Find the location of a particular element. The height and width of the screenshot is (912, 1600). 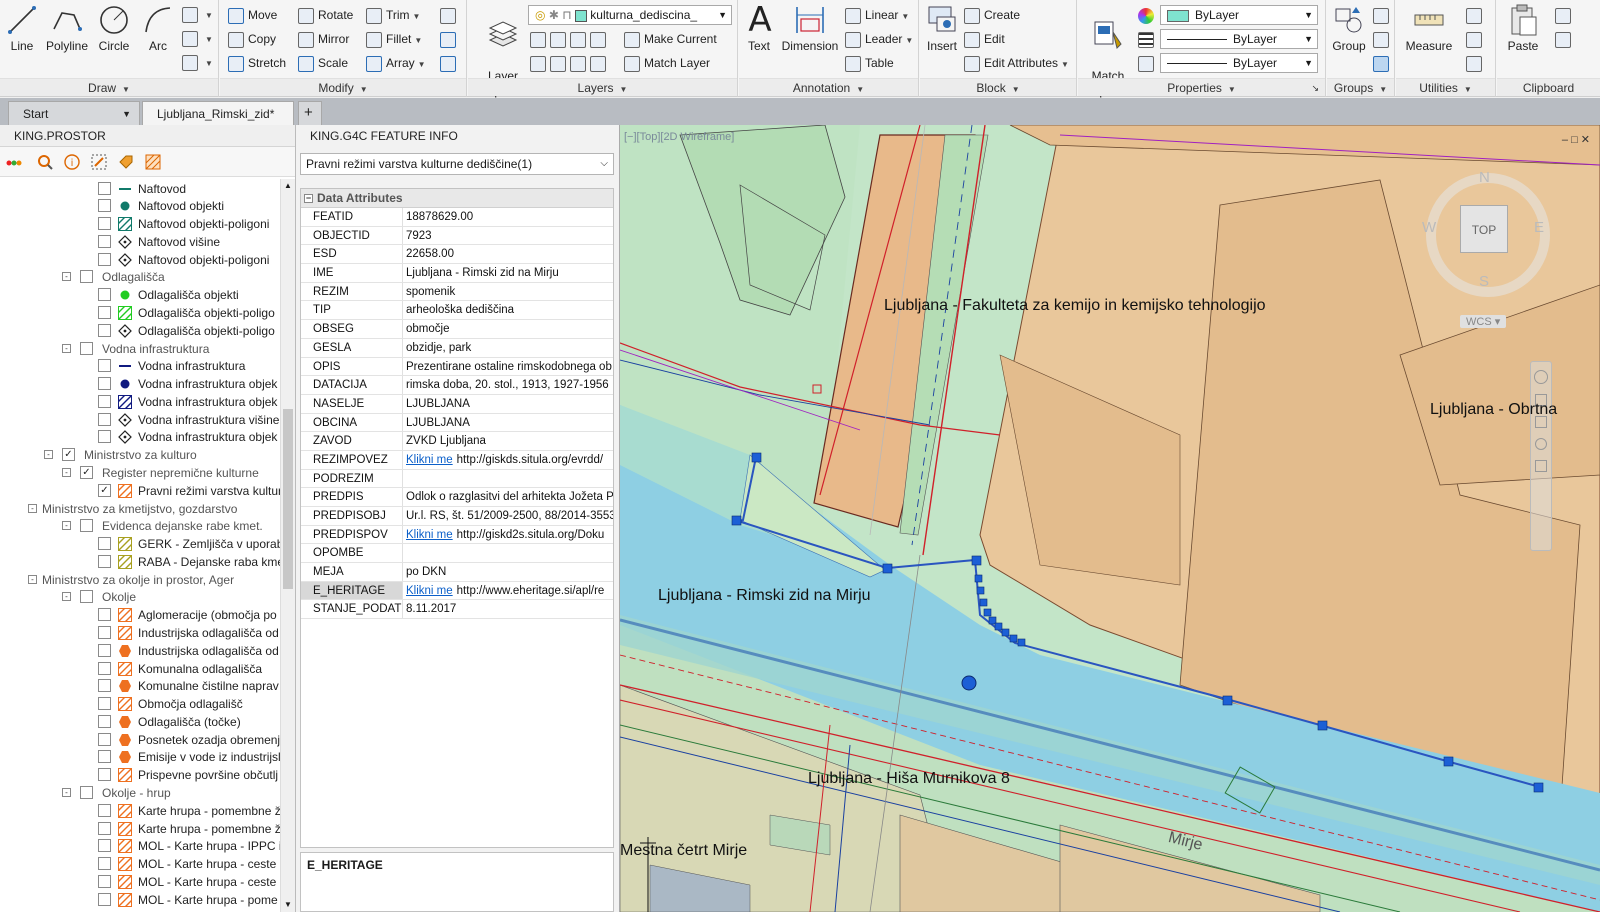

navigation-bar is located at coordinates (1541, 456).